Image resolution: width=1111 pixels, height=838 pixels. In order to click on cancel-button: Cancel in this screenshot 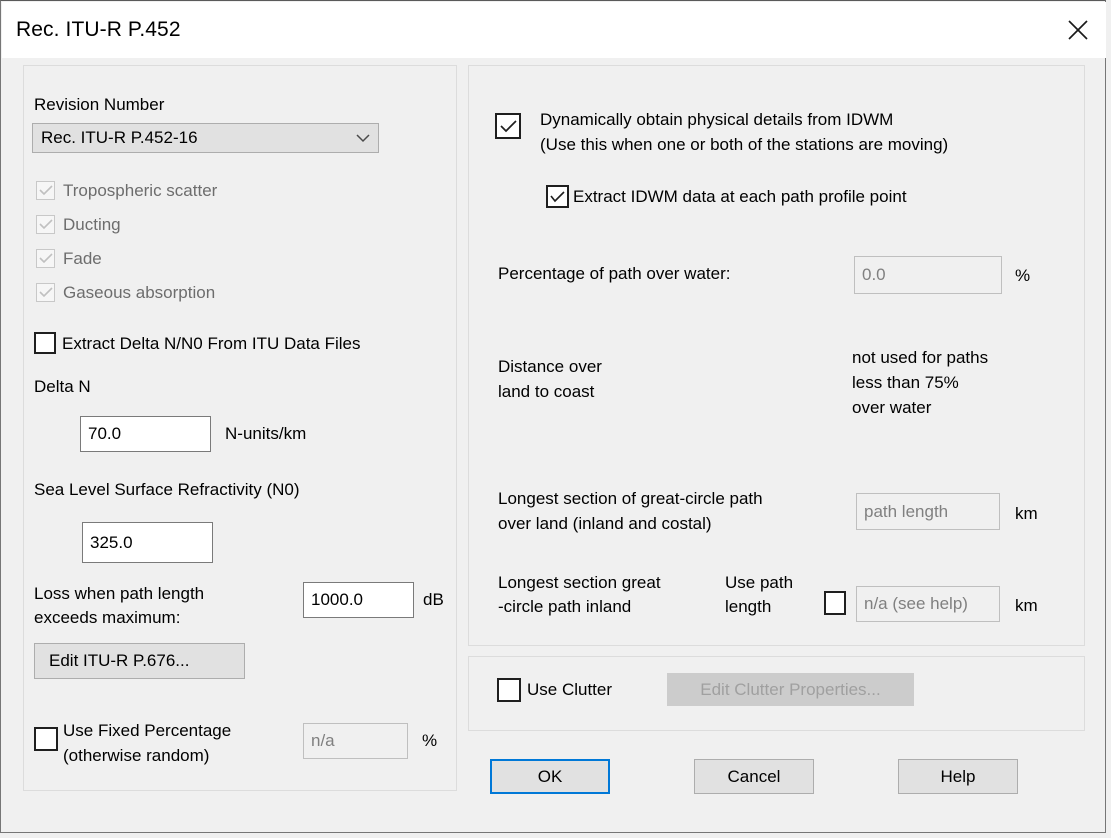, I will do `click(754, 776)`.